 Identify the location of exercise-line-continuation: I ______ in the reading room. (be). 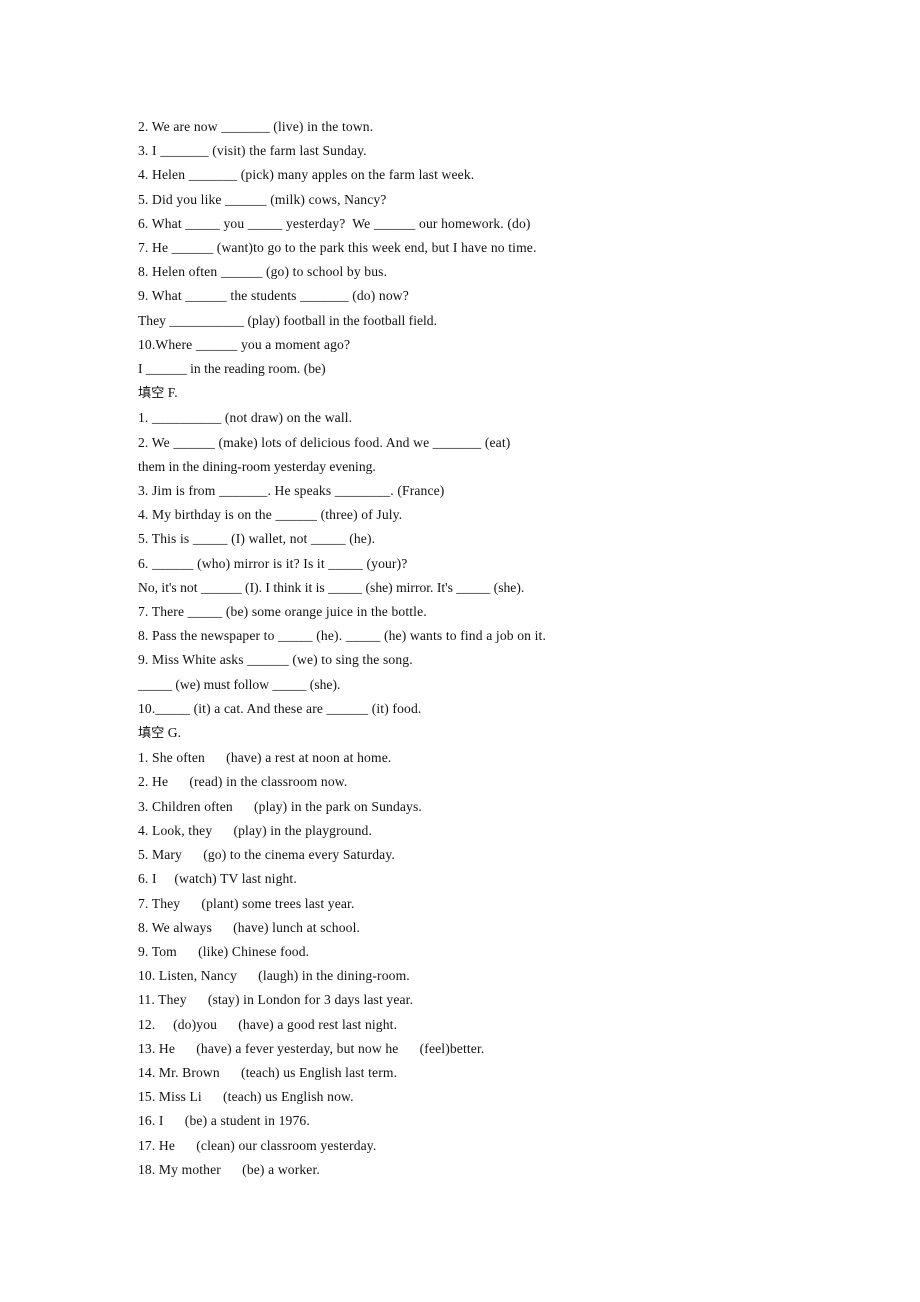
(232, 369).